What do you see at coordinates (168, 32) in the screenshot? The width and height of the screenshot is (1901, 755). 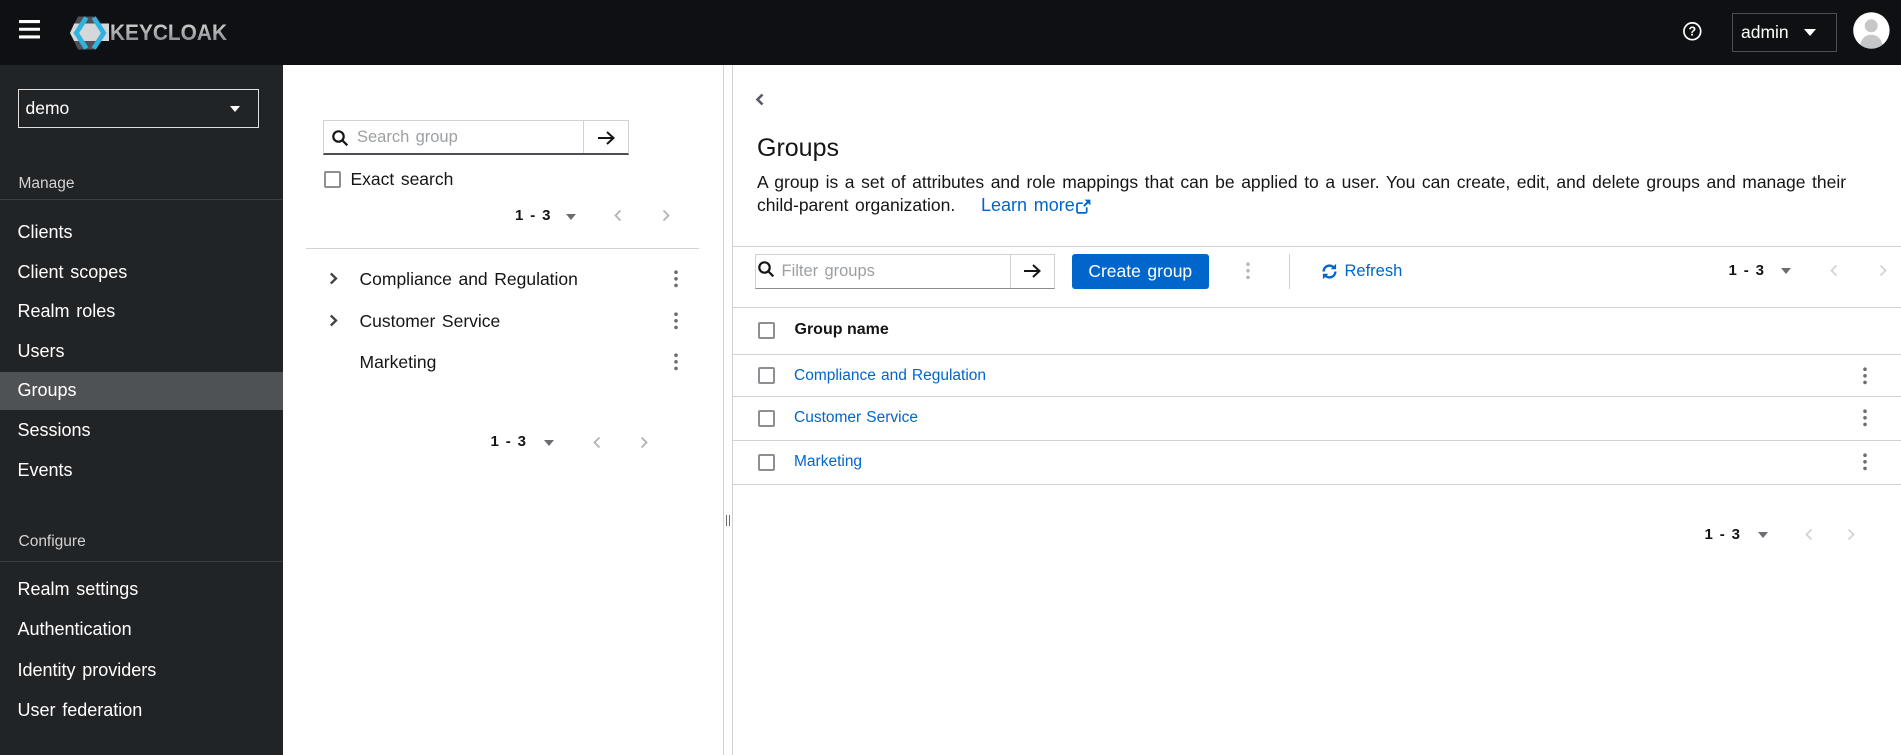 I see `svg-text: KEYCLOAK` at bounding box center [168, 32].